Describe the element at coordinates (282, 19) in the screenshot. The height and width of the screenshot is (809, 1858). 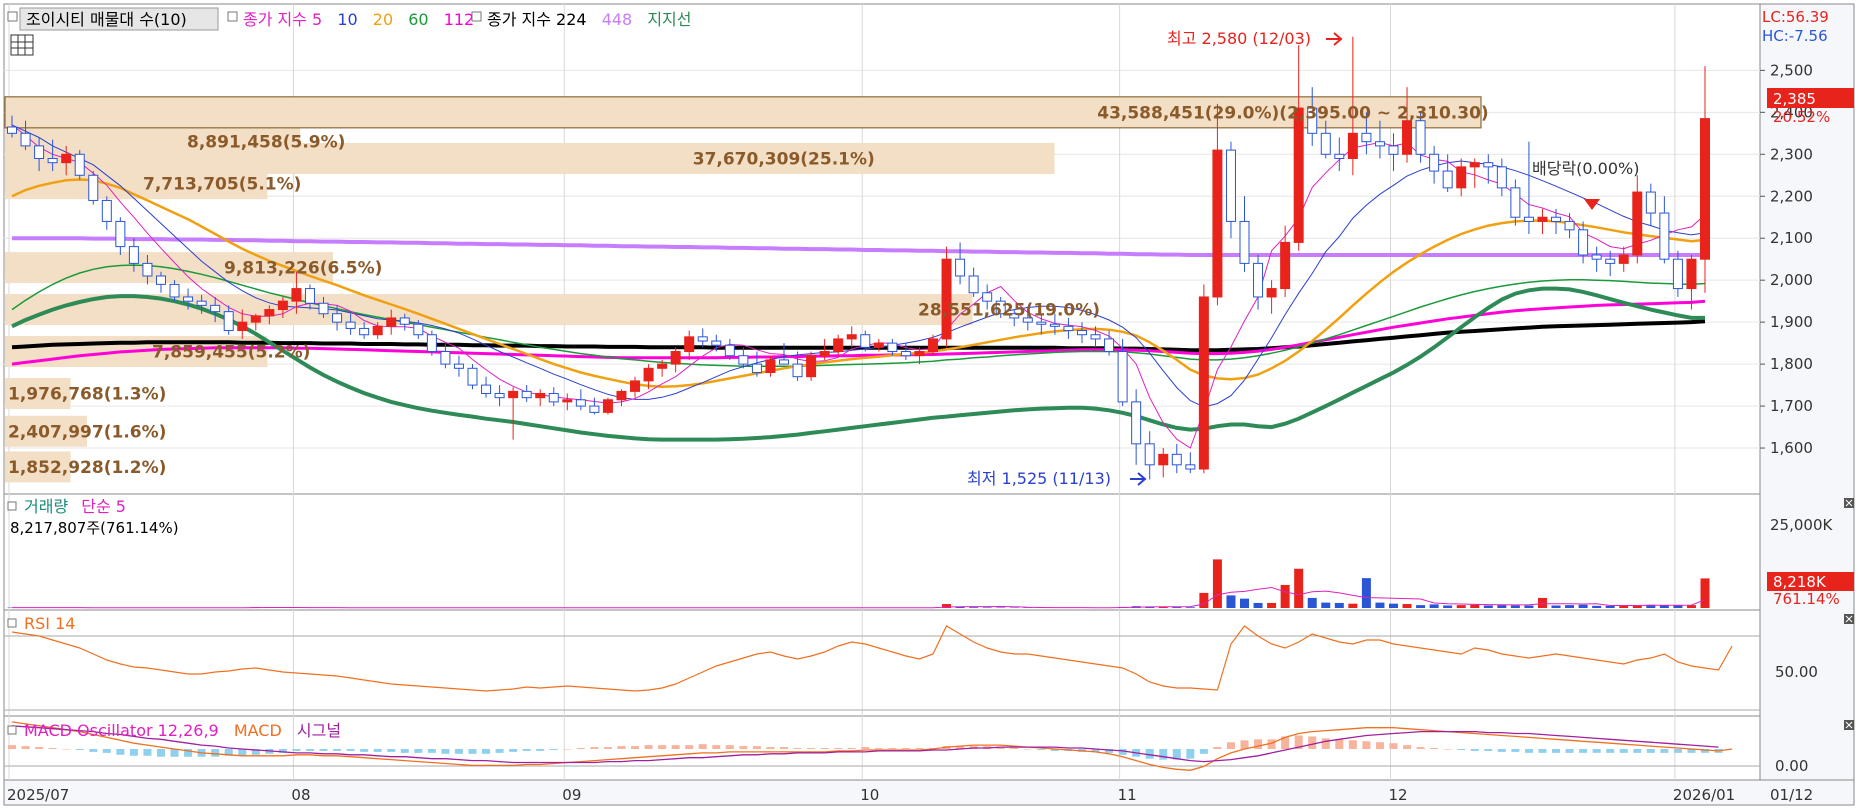
I see `legend-ma5: 종가 지수 5` at that location.